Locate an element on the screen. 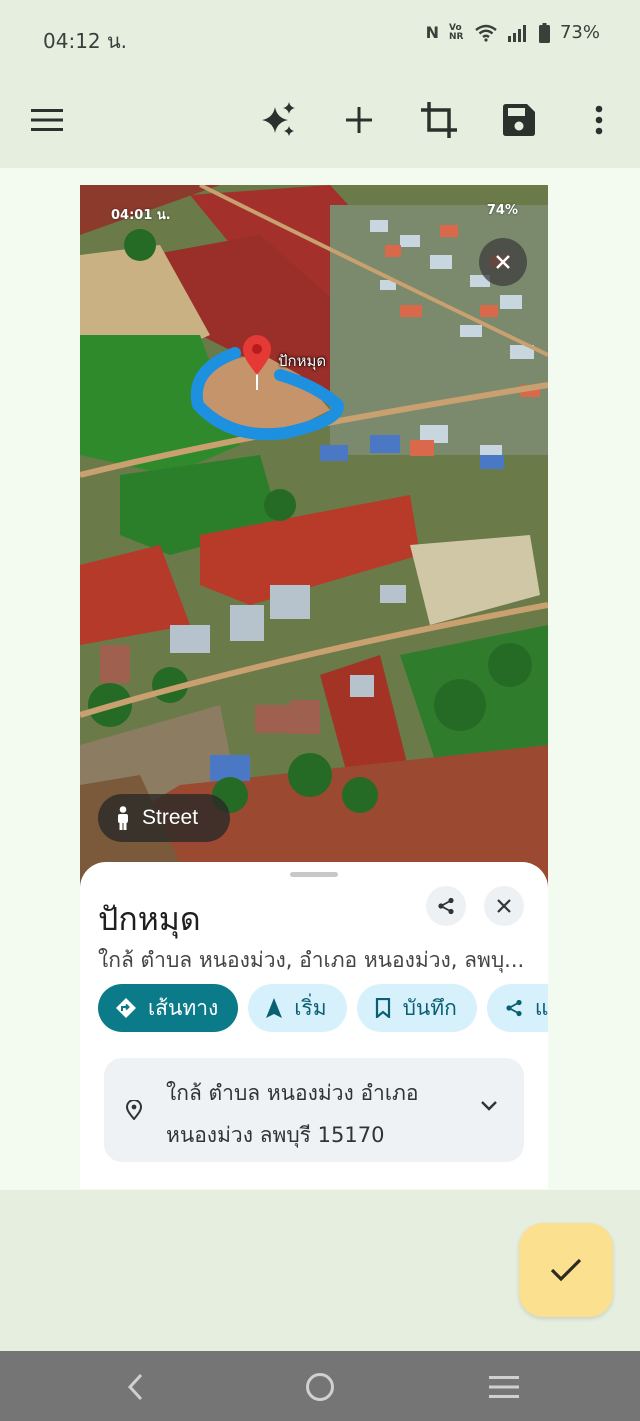 Image resolution: width=640 pixels, height=1421 pixels. close-sheet-button is located at coordinates (504, 906).